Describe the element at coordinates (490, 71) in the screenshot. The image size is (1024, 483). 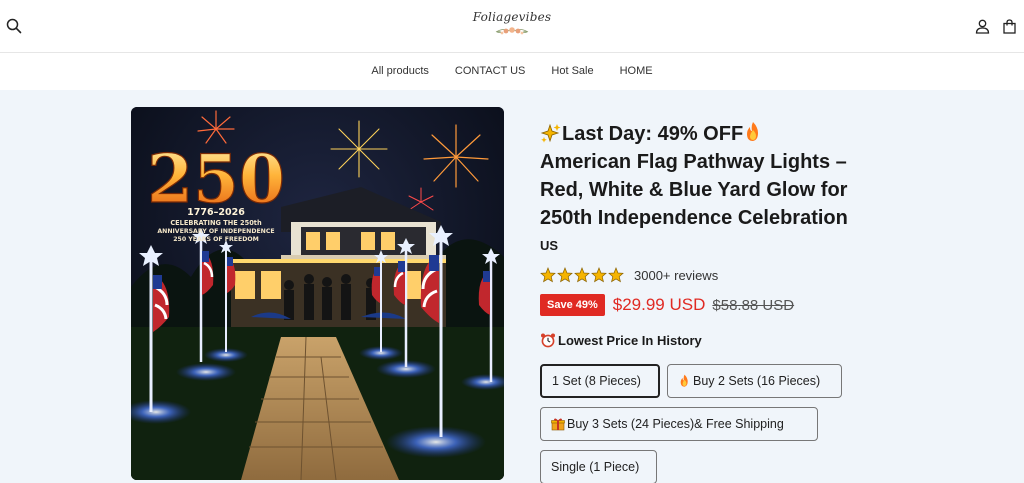
I see `nav-contact-us: CONTACT US` at that location.